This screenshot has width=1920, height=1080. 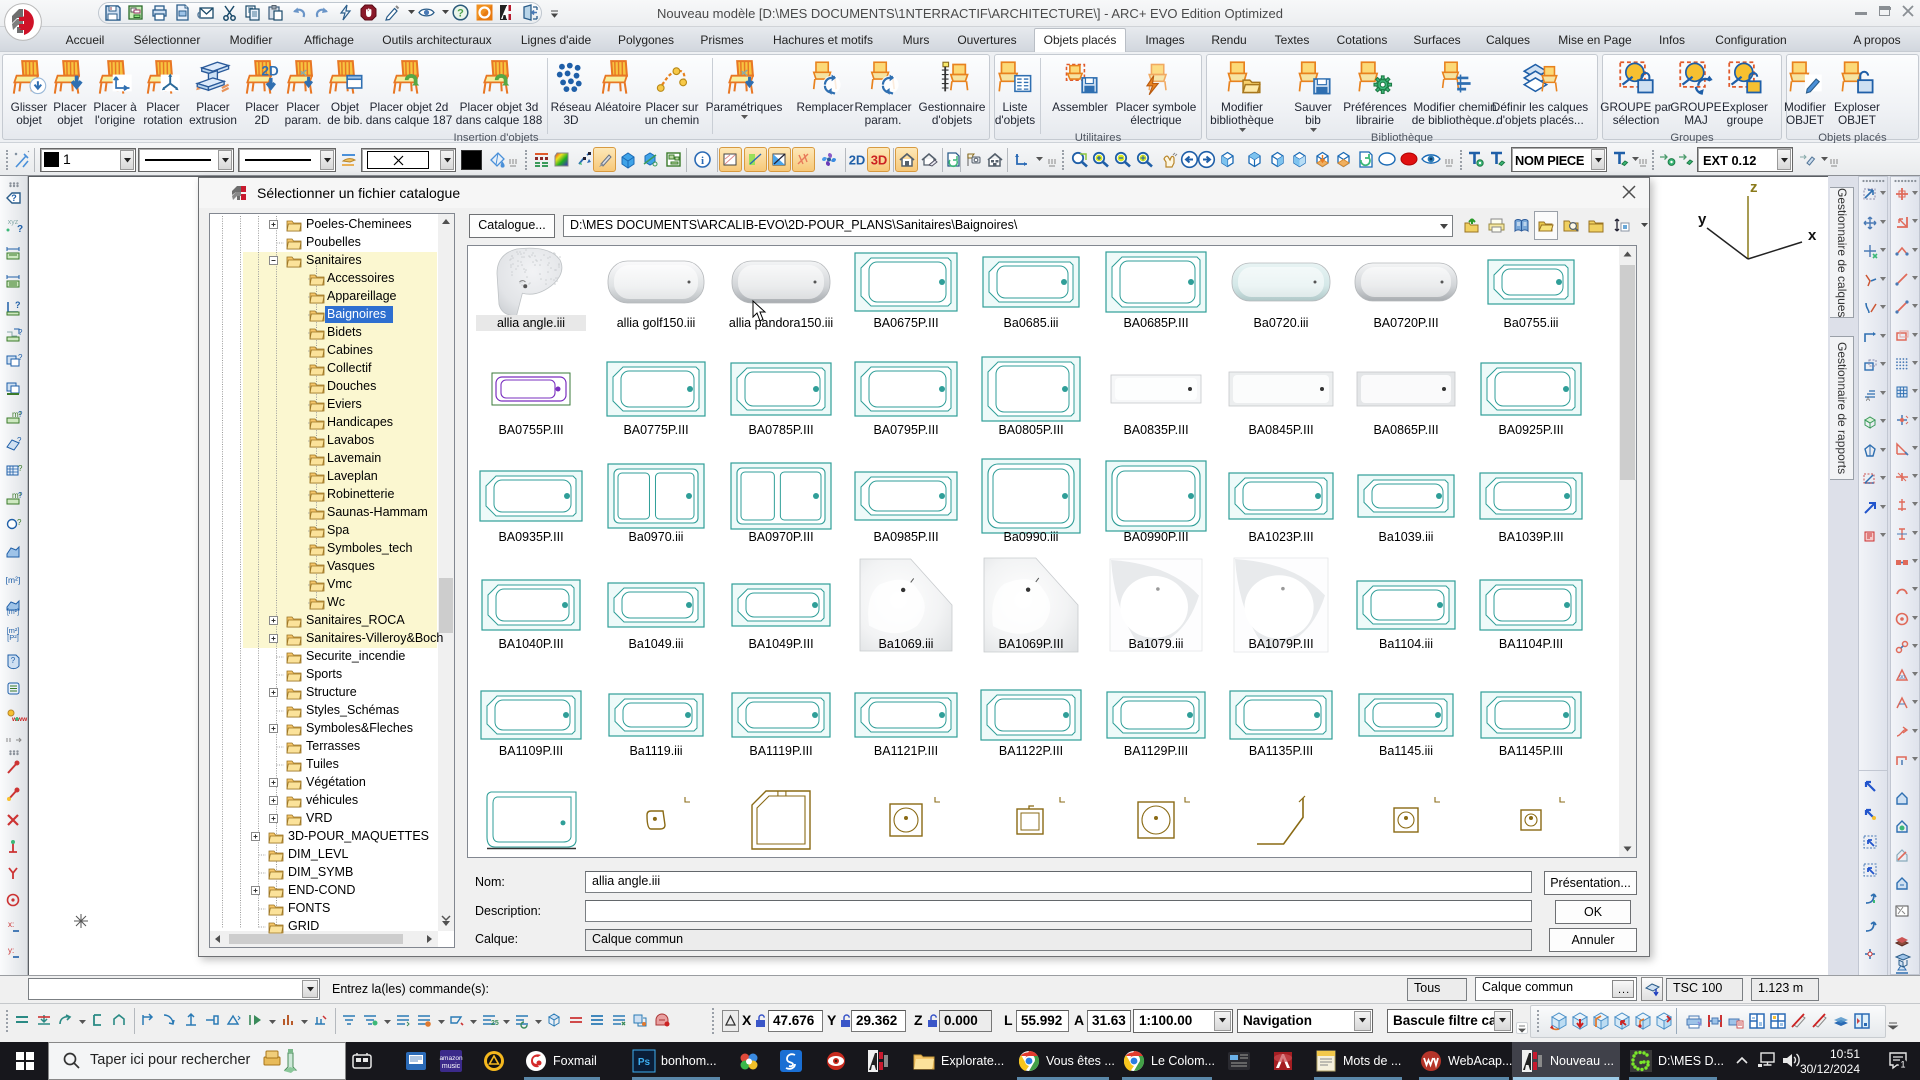 What do you see at coordinates (1868, 400) in the screenshot?
I see `svg-text: A` at bounding box center [1868, 400].